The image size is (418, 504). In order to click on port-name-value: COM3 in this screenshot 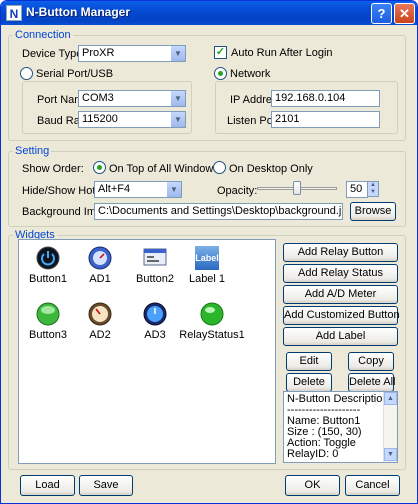, I will do `click(98, 98)`.